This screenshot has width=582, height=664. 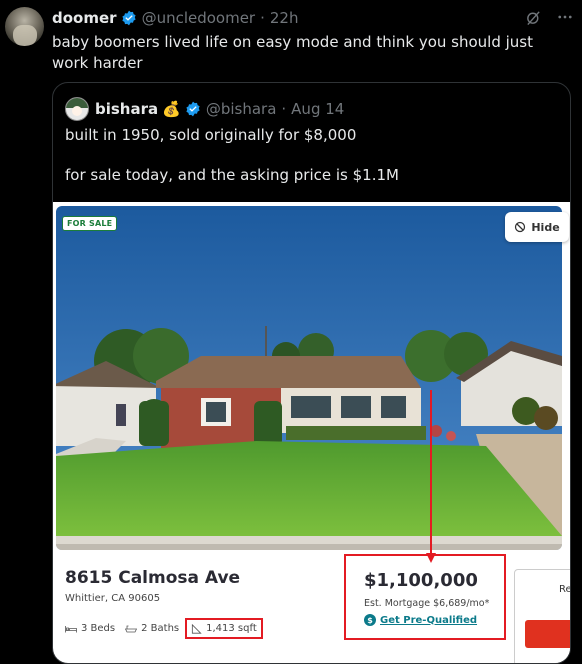 I want to click on dollar-icon: $, so click(x=370, y=620).